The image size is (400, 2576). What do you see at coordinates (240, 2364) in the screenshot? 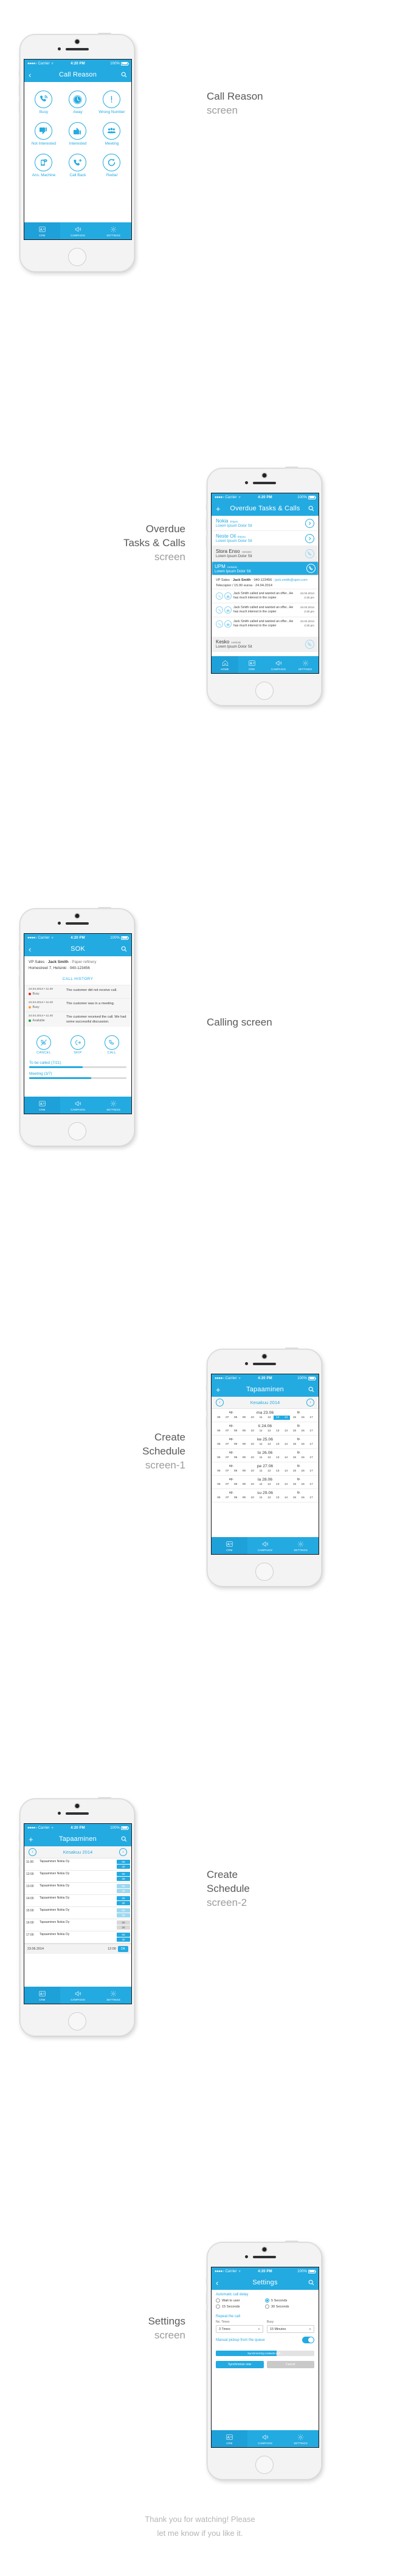
I see `synchronize-now-button: Synchronize now` at bounding box center [240, 2364].